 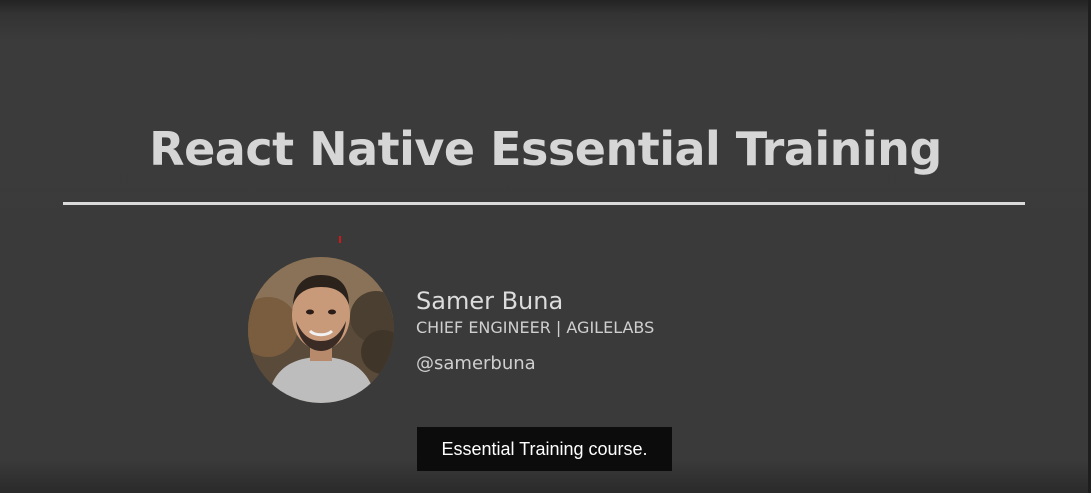 What do you see at coordinates (545, 149) in the screenshot?
I see `slide-title: React Native Essential Training` at bounding box center [545, 149].